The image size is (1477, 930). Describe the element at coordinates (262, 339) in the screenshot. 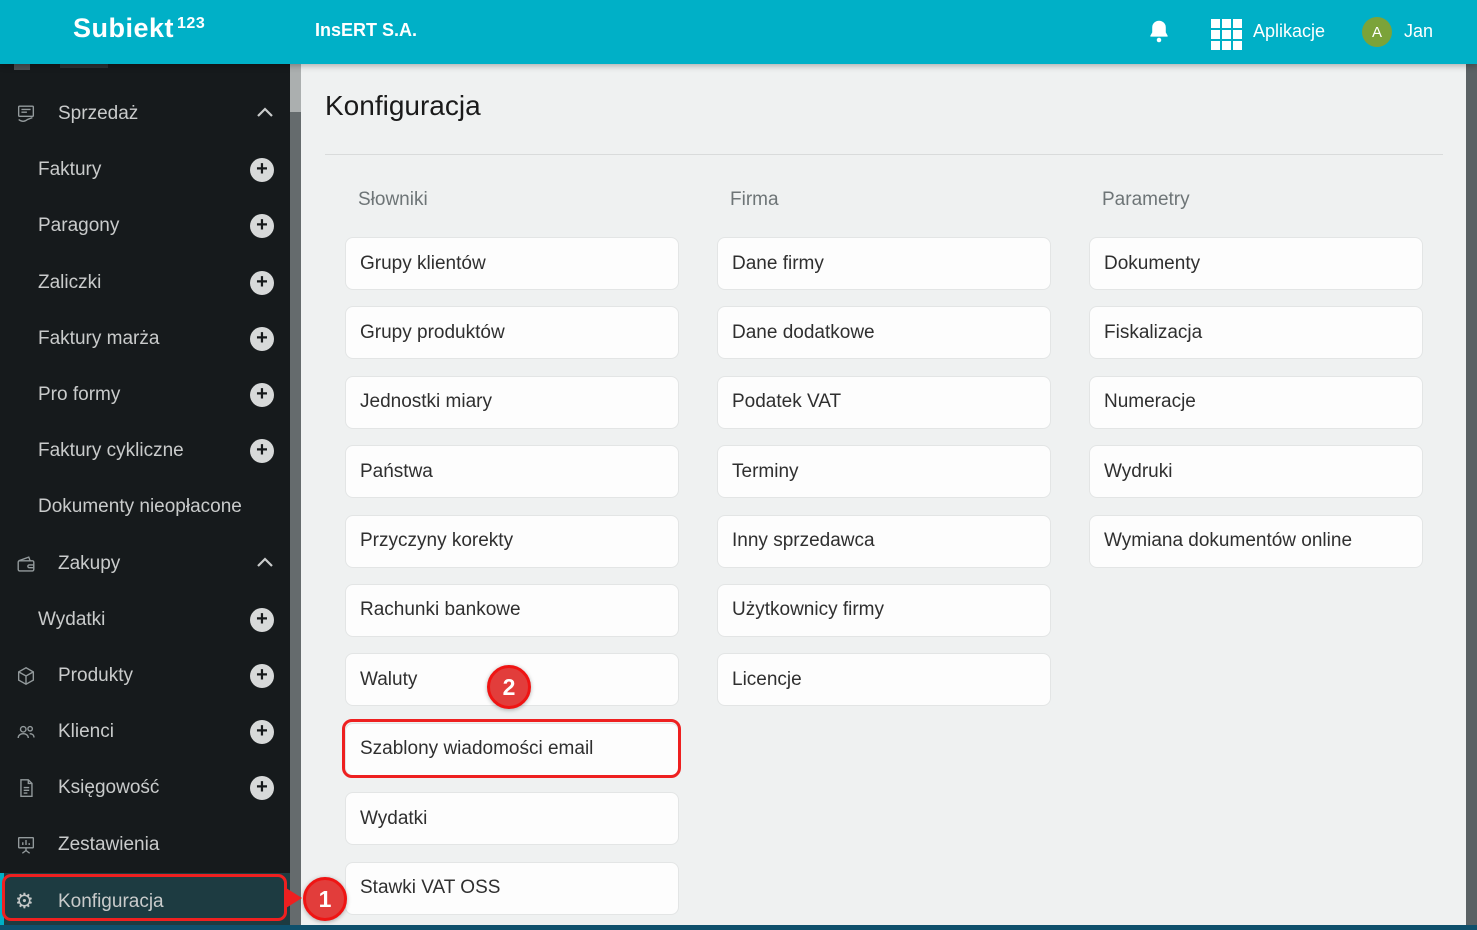

I see `add-margin-invoice-plus-icon` at that location.